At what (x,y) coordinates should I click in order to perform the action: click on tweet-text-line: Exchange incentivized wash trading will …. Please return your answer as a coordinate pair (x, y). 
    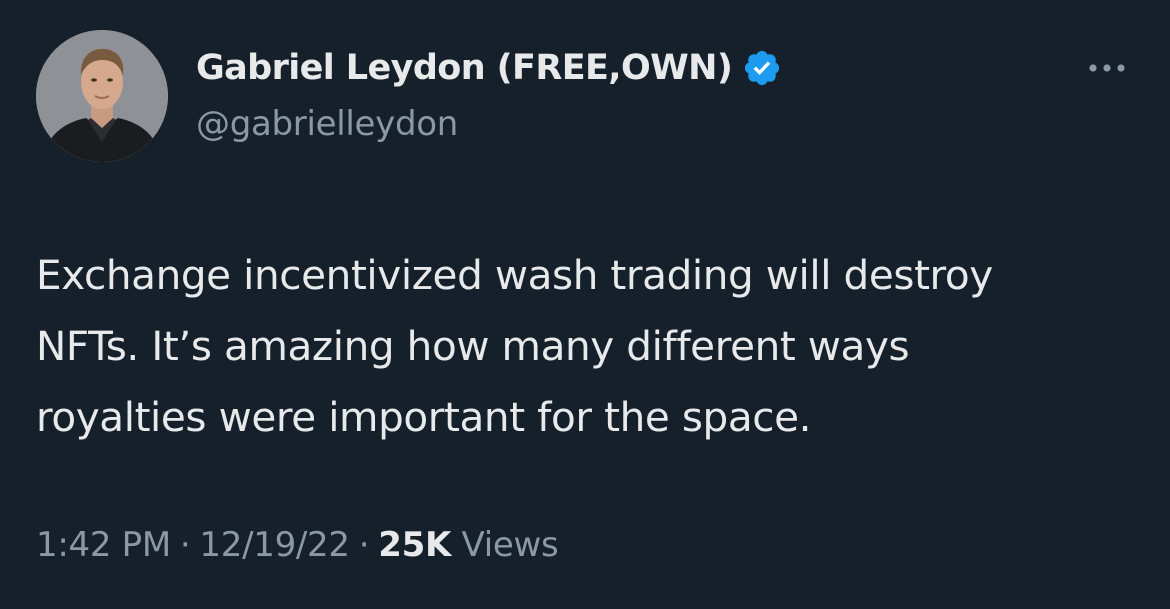
    Looking at the image, I should click on (514, 275).